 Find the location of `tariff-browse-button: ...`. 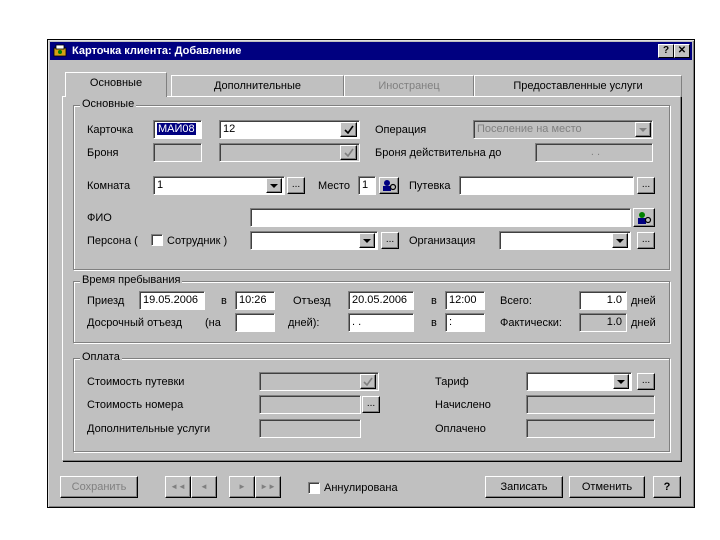

tariff-browse-button: ... is located at coordinates (646, 381).